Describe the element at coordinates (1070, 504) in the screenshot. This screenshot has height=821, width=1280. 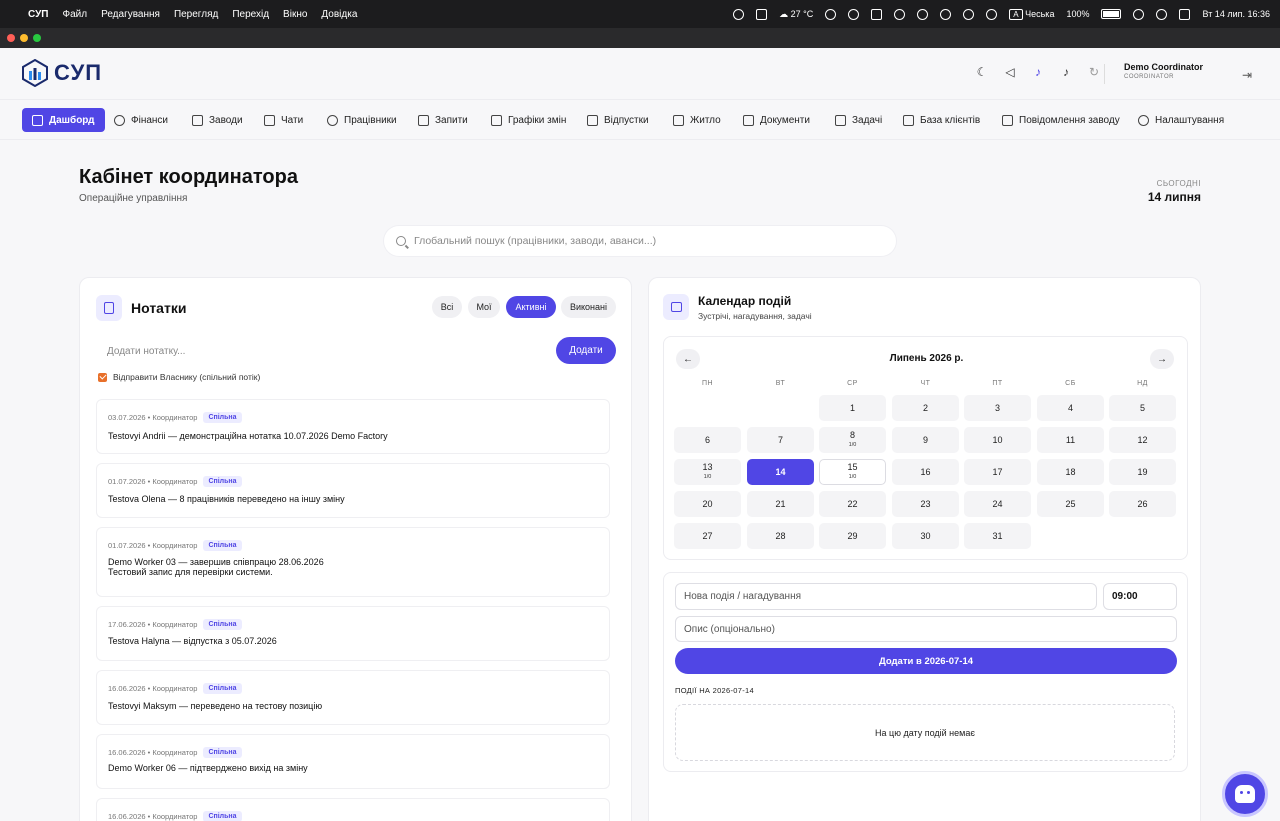
I see `calendar-day: 25` at that location.